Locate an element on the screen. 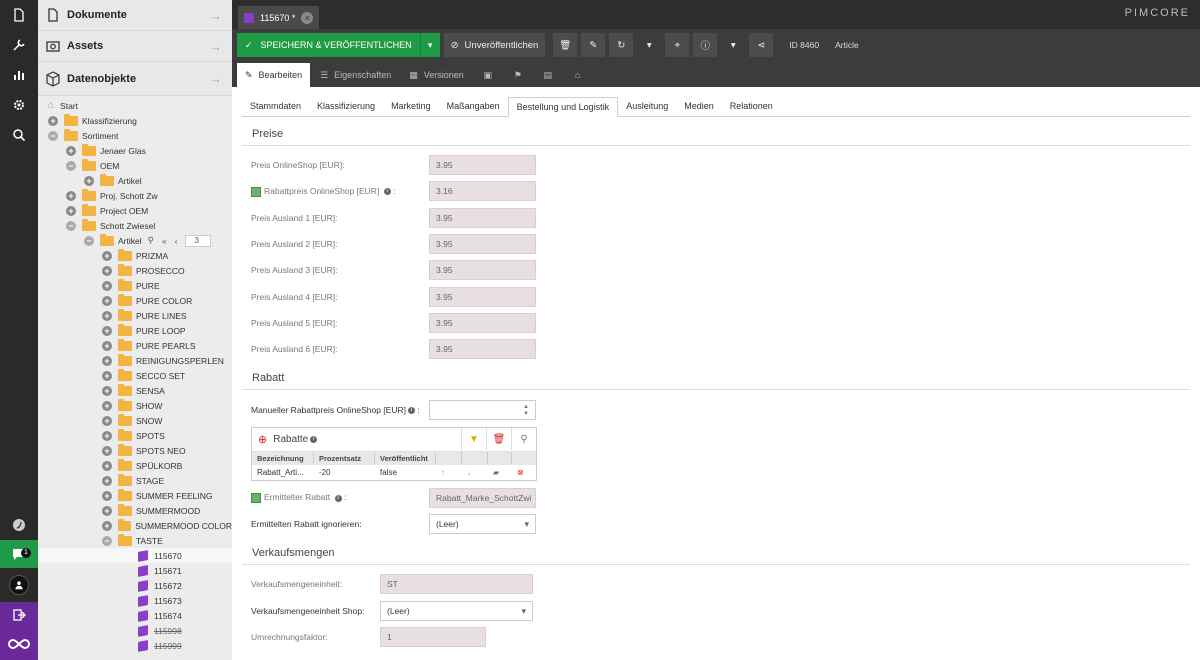  tree-node-folder: − TASTE is located at coordinates (135, 540).